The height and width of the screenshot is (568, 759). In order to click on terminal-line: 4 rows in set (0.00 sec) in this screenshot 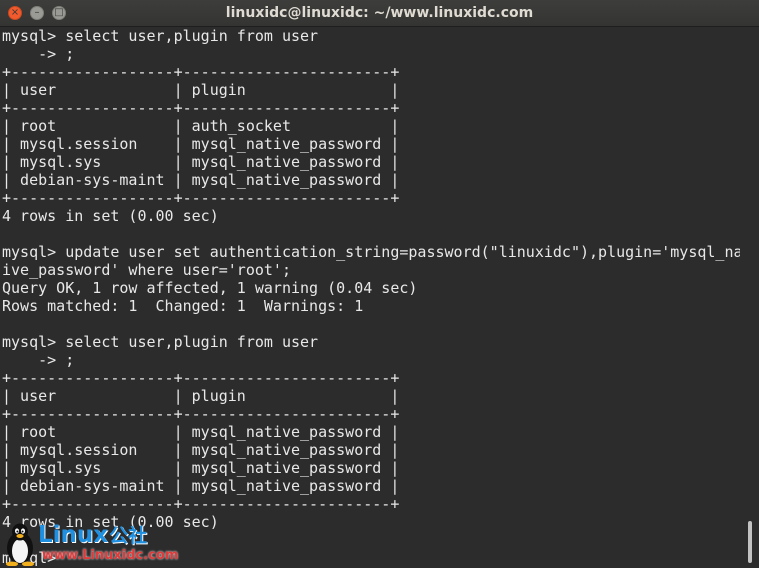, I will do `click(110, 216)`.